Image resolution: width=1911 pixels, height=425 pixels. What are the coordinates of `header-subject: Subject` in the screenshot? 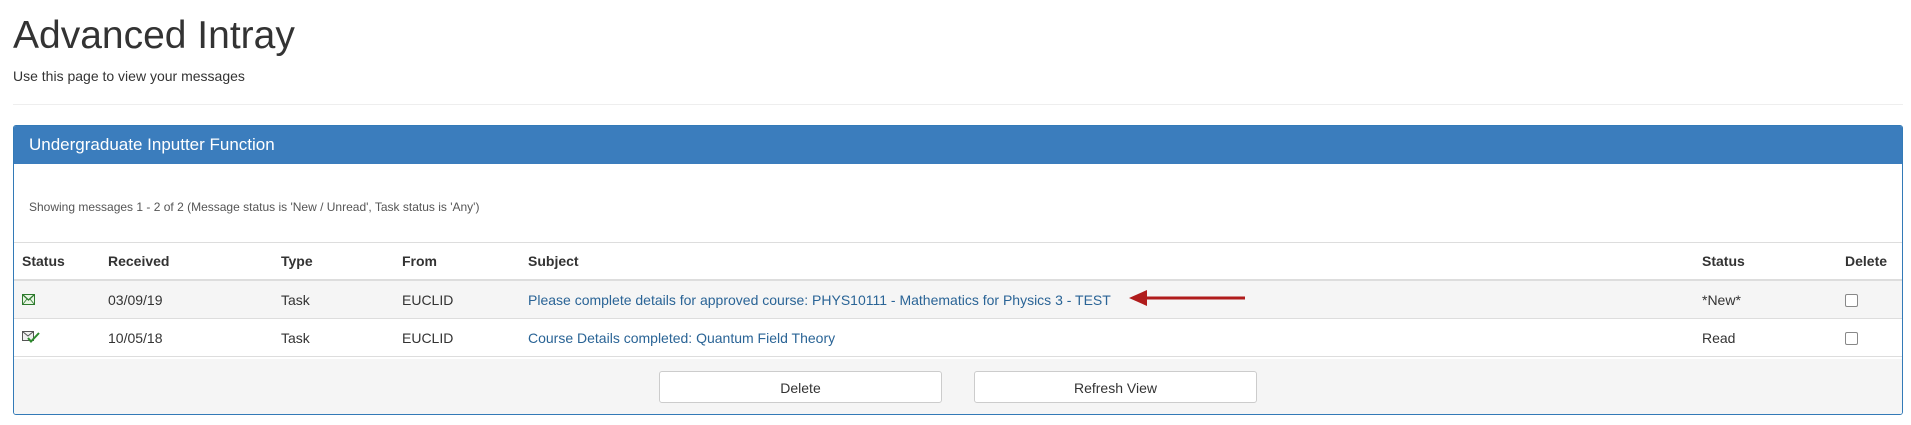 It's located at (1107, 261).